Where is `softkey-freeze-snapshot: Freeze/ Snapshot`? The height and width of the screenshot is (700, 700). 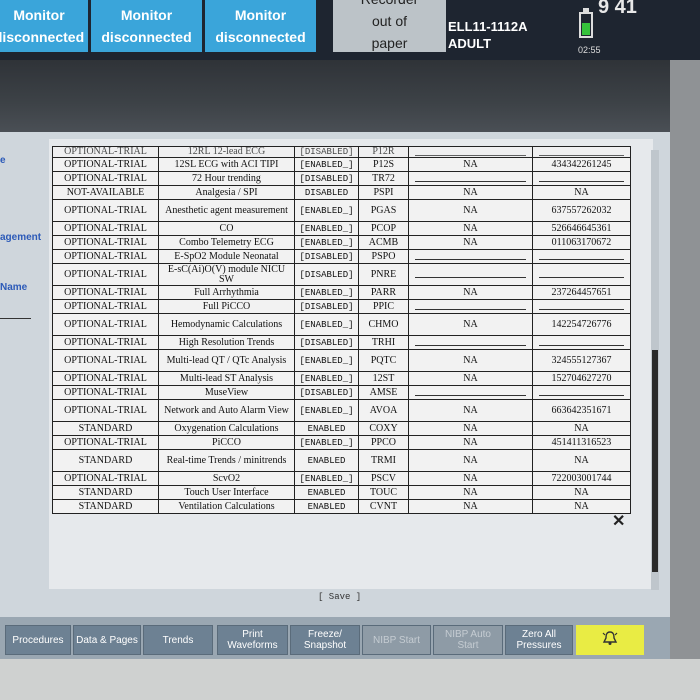
softkey-freeze-snapshot: Freeze/ Snapshot is located at coordinates (325, 640).